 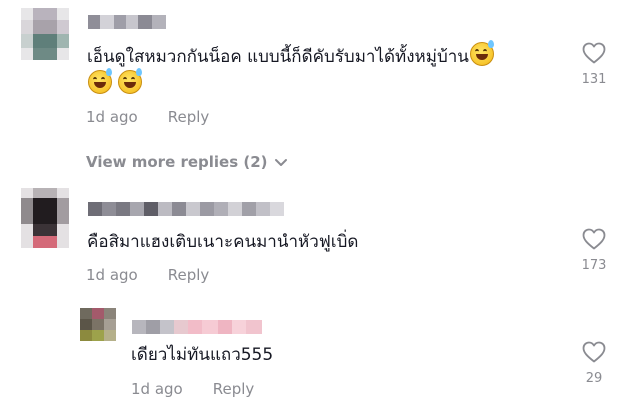 I want to click on comment-emoji-row, so click(x=115, y=83).